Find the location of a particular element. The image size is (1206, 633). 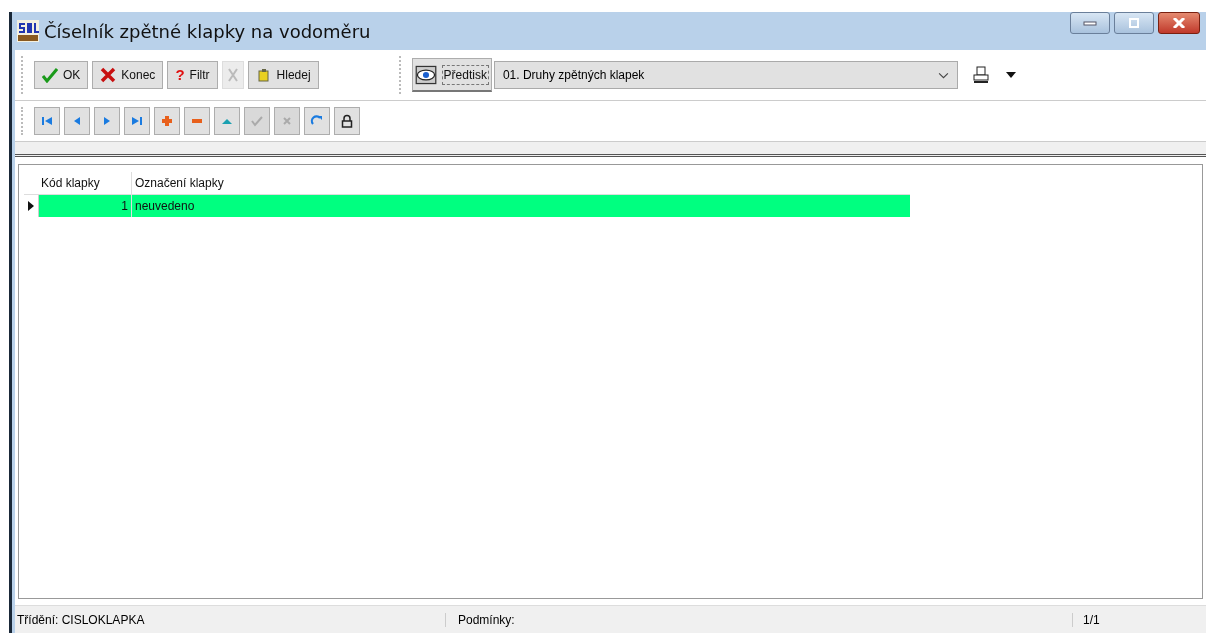

last-button is located at coordinates (137, 121).